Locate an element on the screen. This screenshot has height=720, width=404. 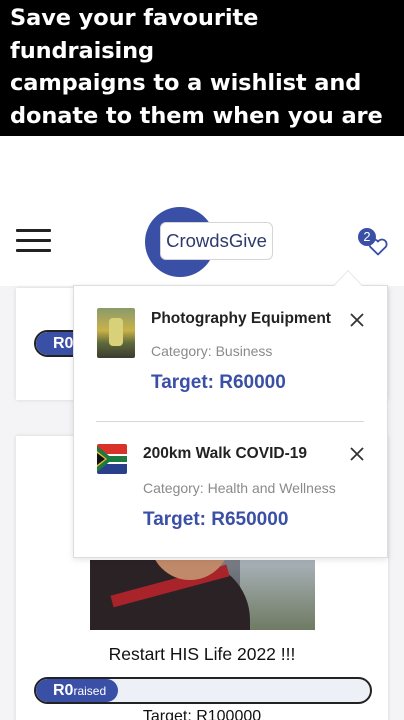
campaign-target: Target: R100000 is located at coordinates (202, 714).